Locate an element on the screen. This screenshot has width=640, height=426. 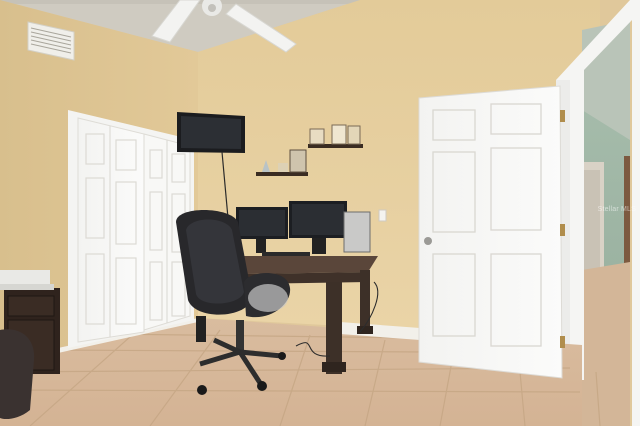
light-switch is located at coordinates (382, 215).